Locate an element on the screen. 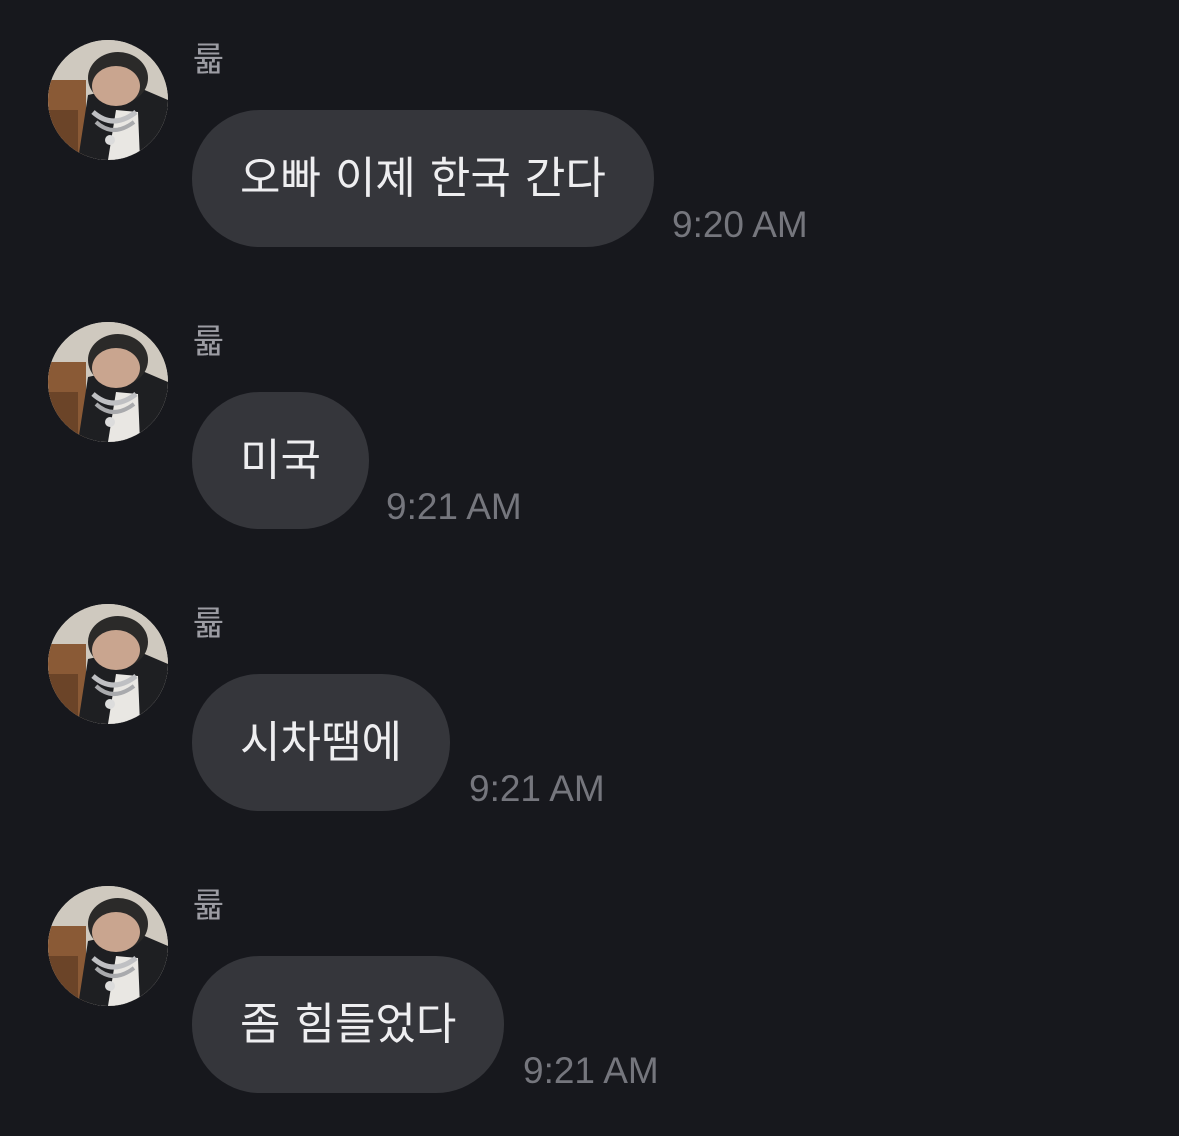  message-text: 오빠 이제 한국 간다 is located at coordinates (423, 178).